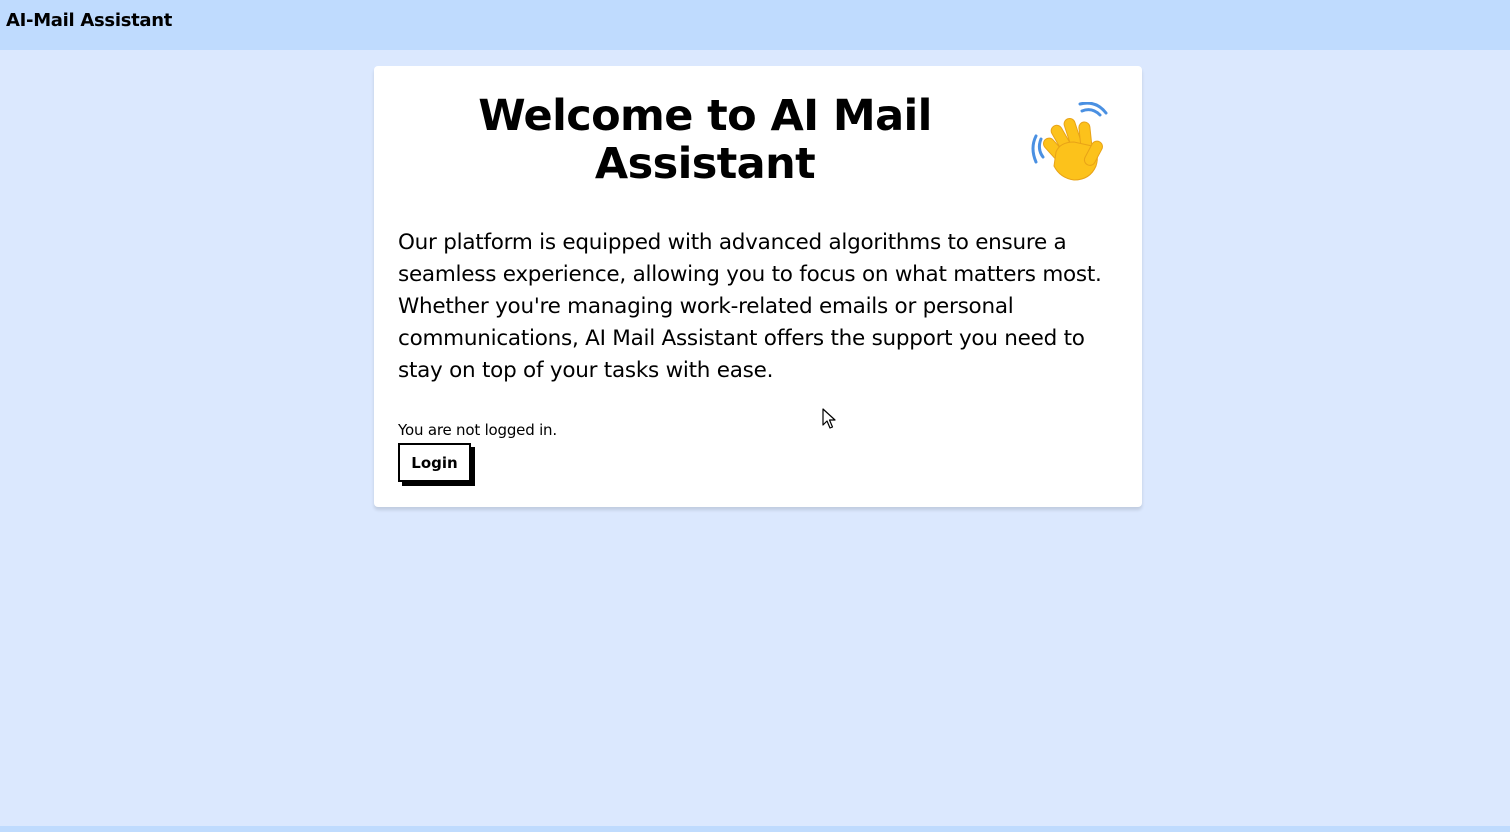  Describe the element at coordinates (705, 140) in the screenshot. I see `page-title: Welcome to AI Mail Assistant` at that location.